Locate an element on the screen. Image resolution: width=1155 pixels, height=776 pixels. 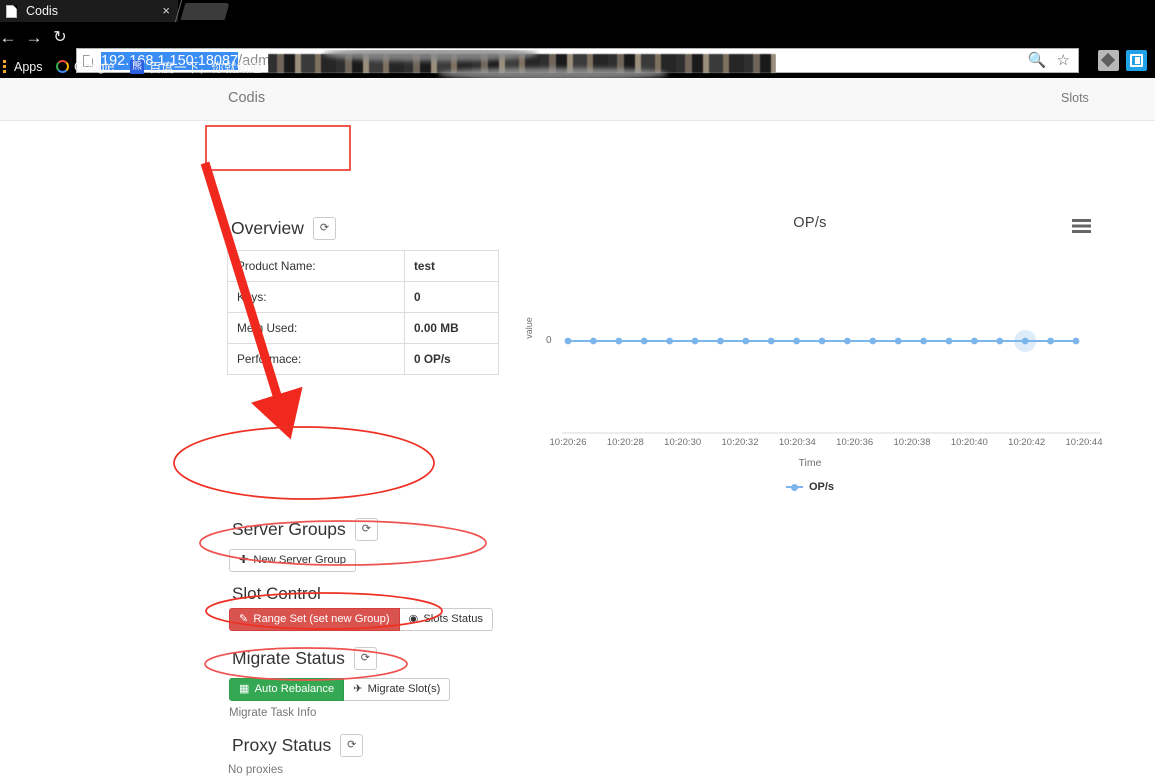
table-row: Product Name: test is located at coordinates (363, 266).